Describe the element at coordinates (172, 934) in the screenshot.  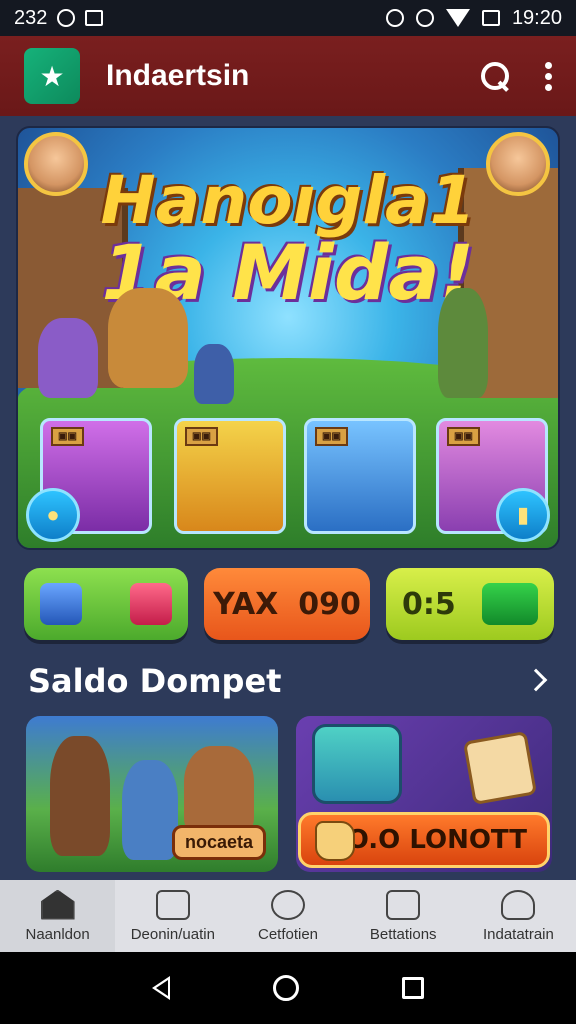
I see `nav-label: Deonin/uatin` at that location.